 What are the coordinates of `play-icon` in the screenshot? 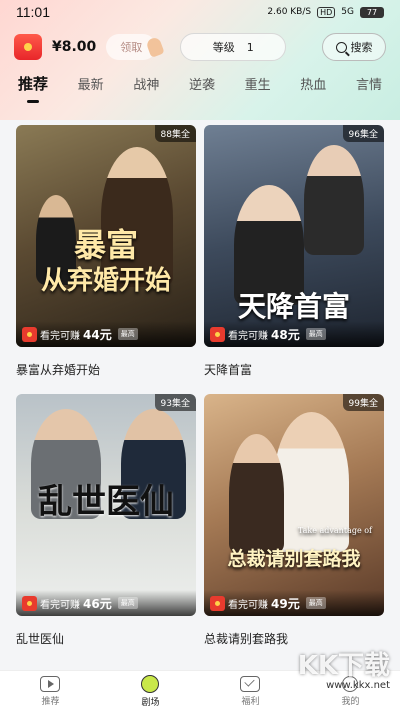 It's located at (50, 683).